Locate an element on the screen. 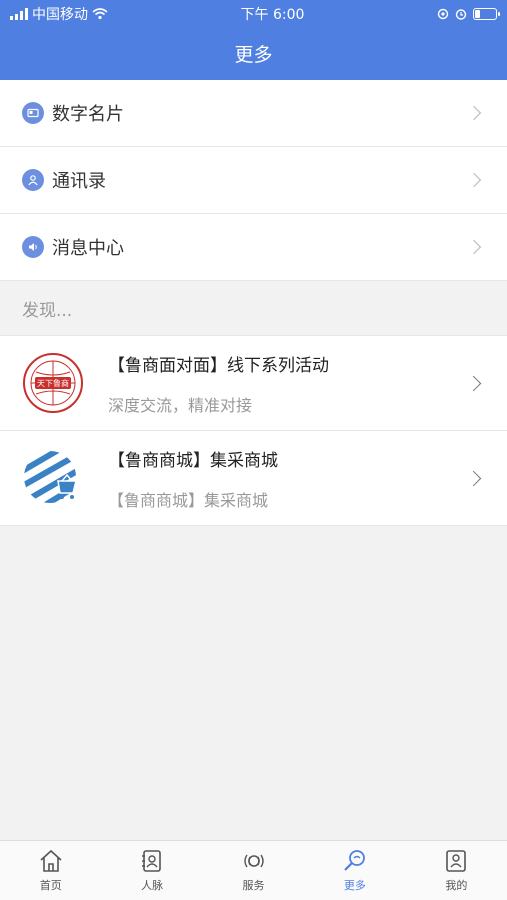  service-icon is located at coordinates (253, 861).